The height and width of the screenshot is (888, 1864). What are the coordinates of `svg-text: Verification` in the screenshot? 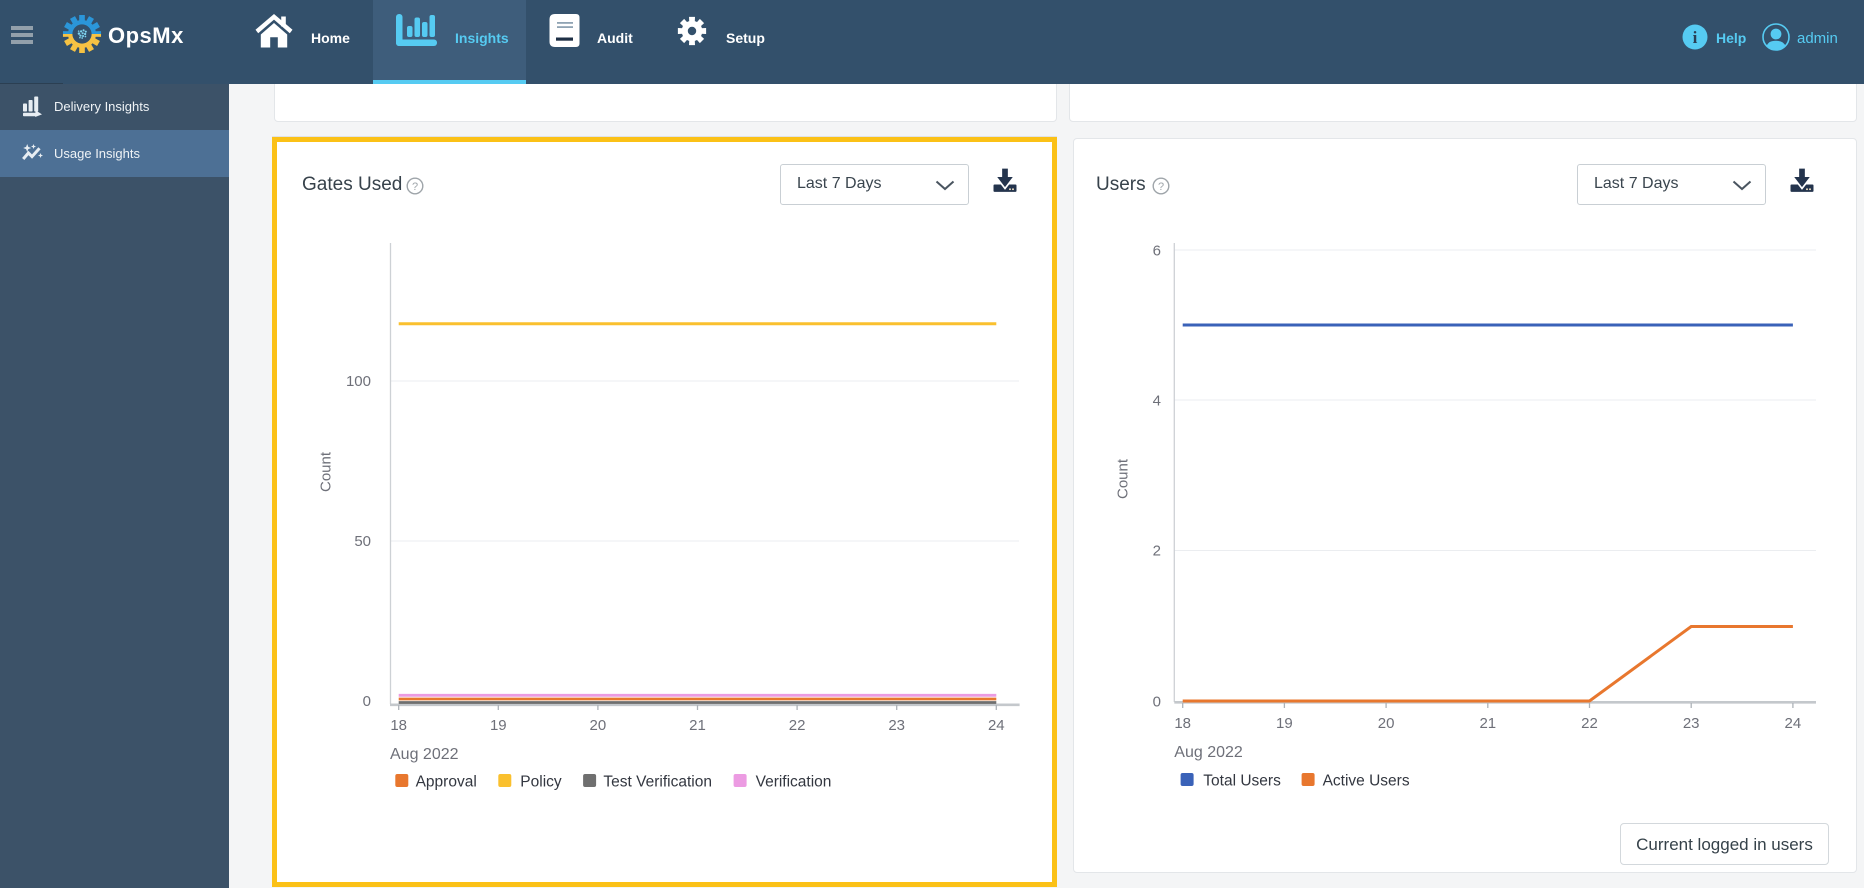 It's located at (794, 782).